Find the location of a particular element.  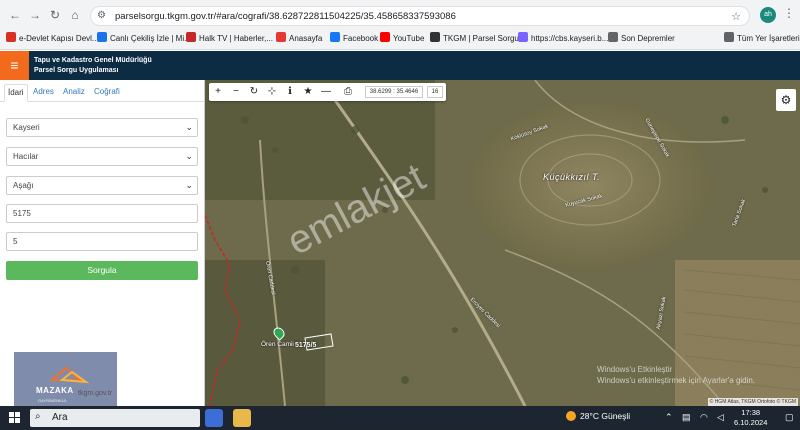

query-tabs: İdari Adres Analiz Coğrafi is located at coordinates (102, 91).